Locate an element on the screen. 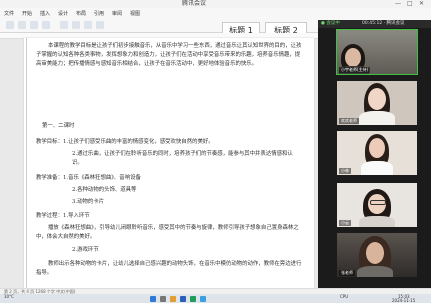 The height and width of the screenshot is (303, 431). prep-1: 教学准备：1.音乐《森林狂想曲》、音响设备 is located at coordinates (88, 178).